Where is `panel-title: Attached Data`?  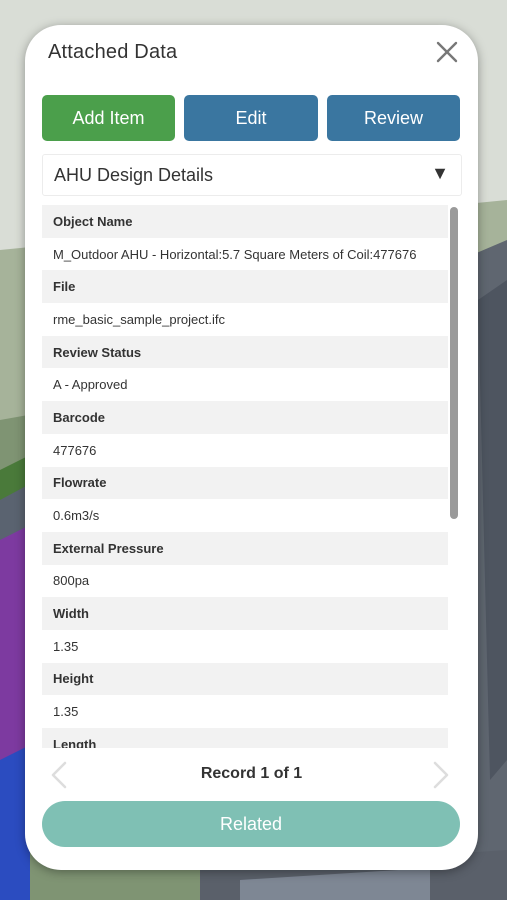
panel-title: Attached Data is located at coordinates (113, 52).